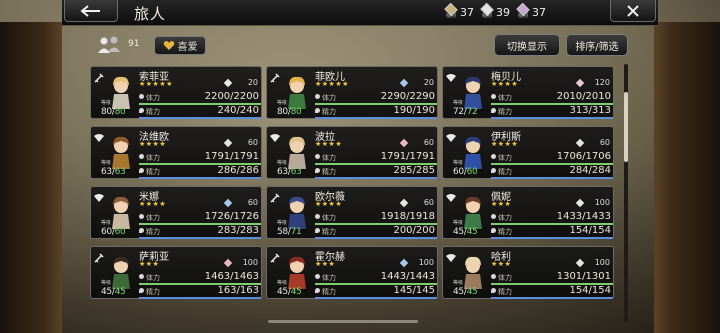  Describe the element at coordinates (531, 12) in the screenshot. I see `crystal-level-3: 级别 37` at that location.